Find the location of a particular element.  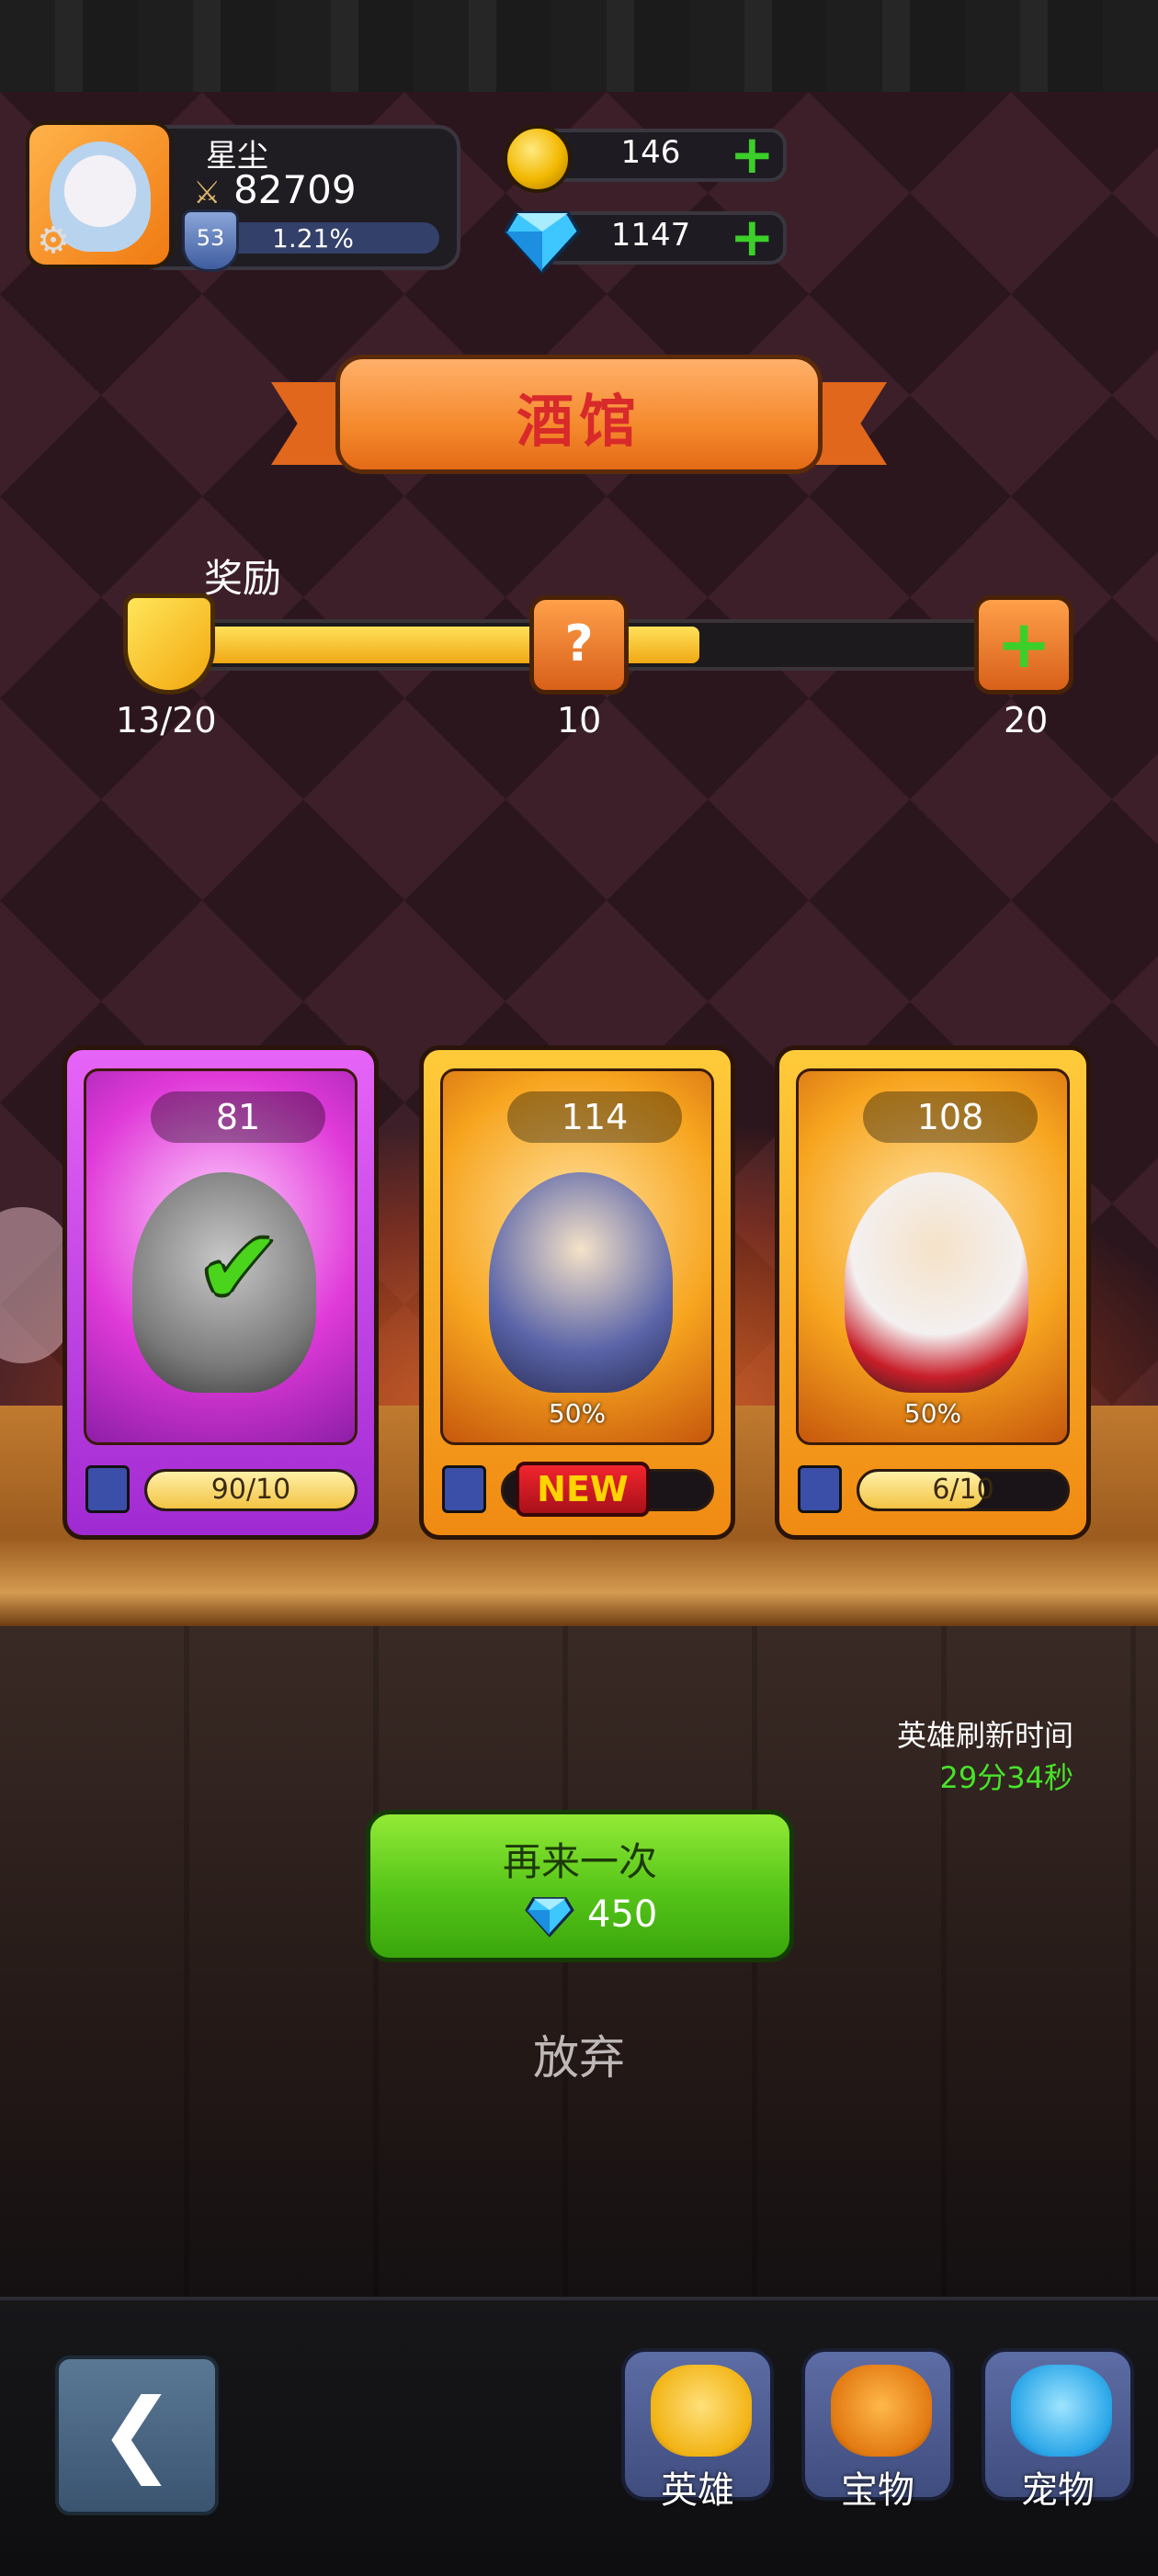

hero-hp: 108 is located at coordinates (950, 1117).